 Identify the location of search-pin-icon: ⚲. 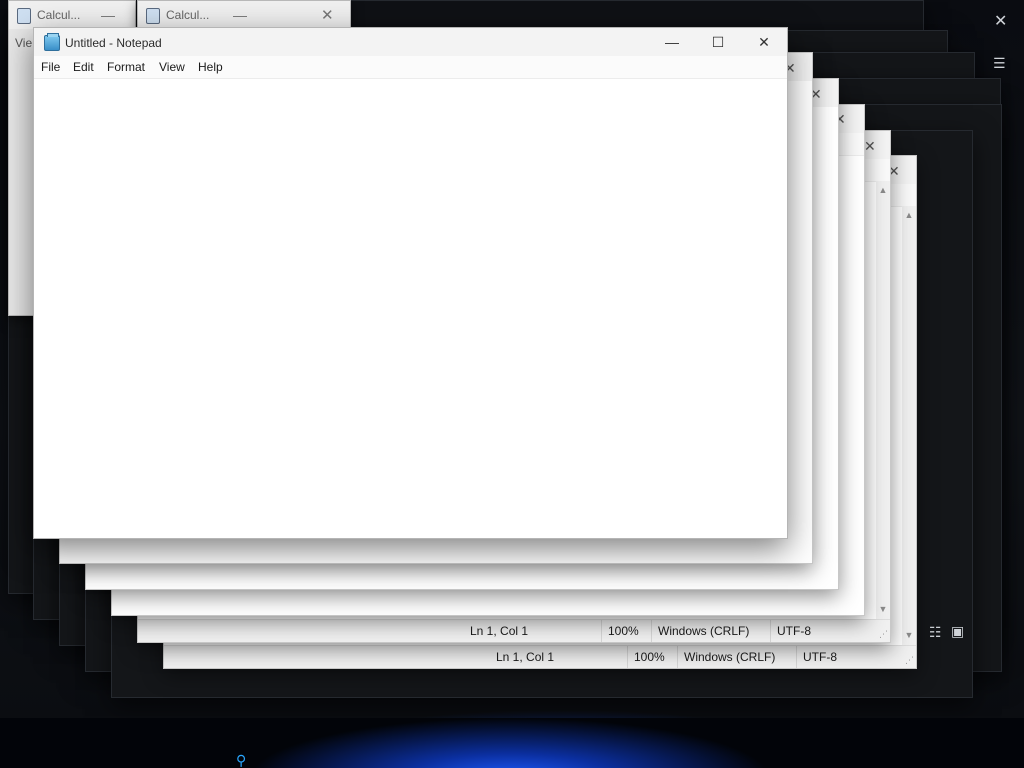
(246, 760).